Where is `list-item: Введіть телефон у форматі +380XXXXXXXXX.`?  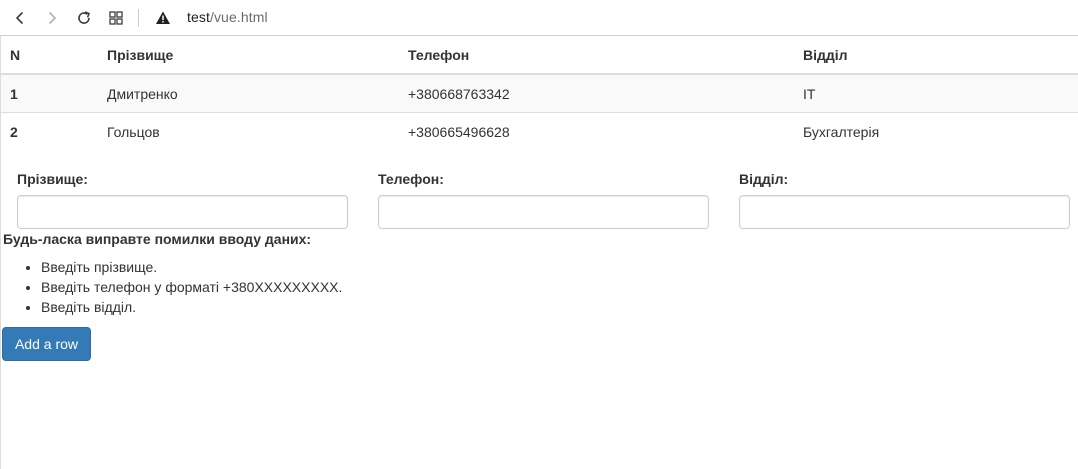
list-item: Введіть телефон у форматі +380XXXXXXXXX. is located at coordinates (191, 287).